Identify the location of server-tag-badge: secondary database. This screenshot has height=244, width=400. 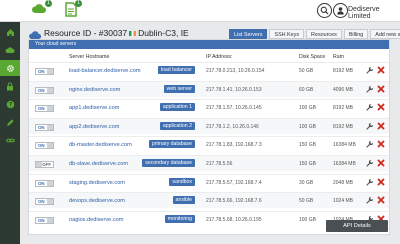
(168, 163).